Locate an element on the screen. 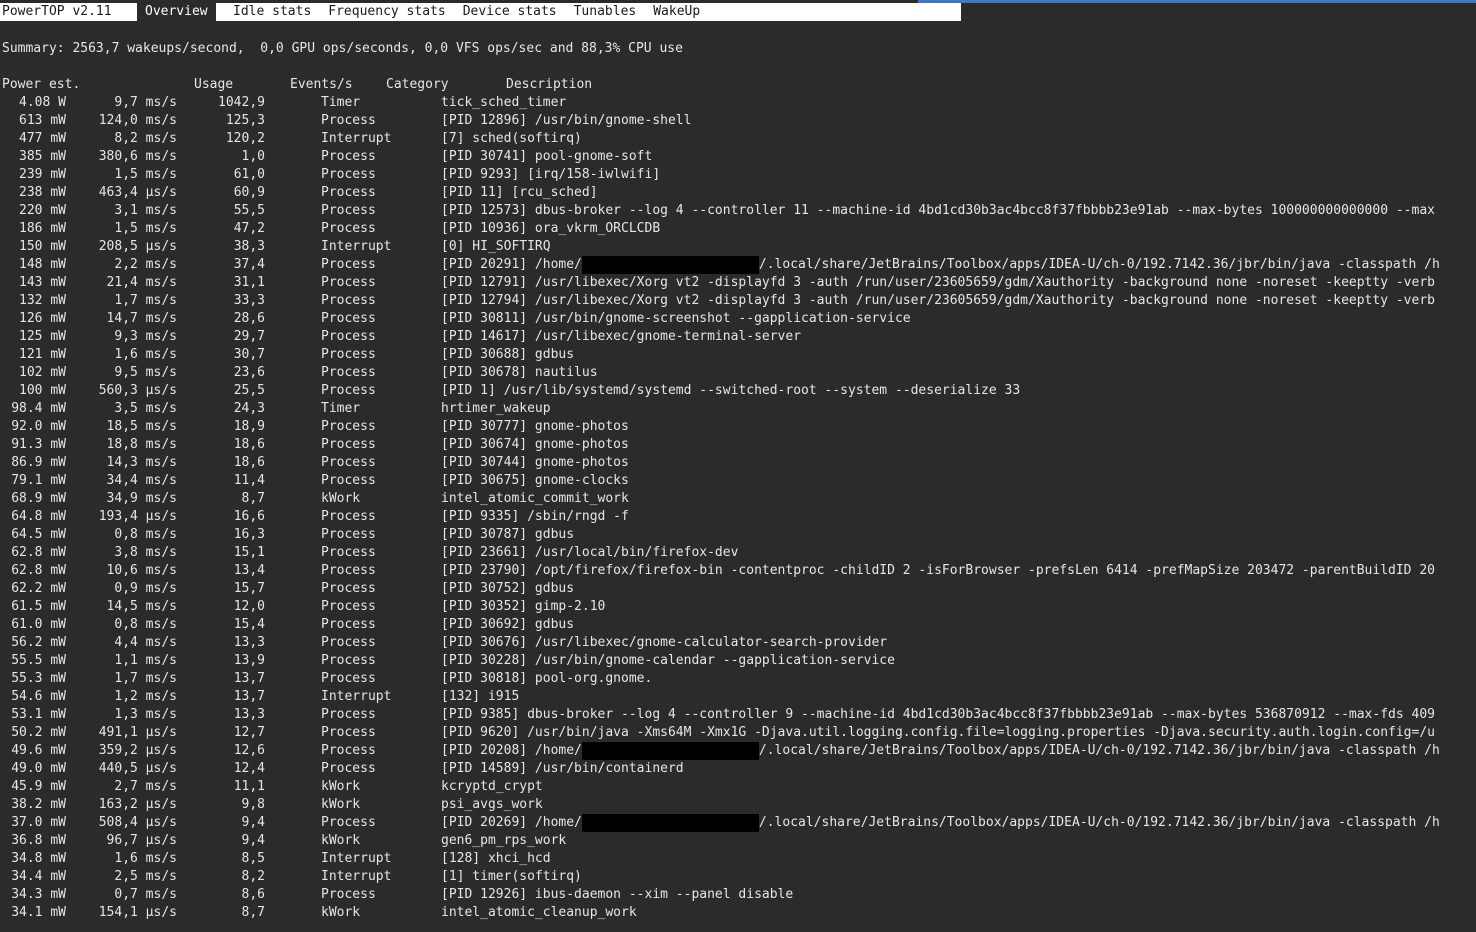  usage-cell: 1,6 ms/s is located at coordinates (145, 858).